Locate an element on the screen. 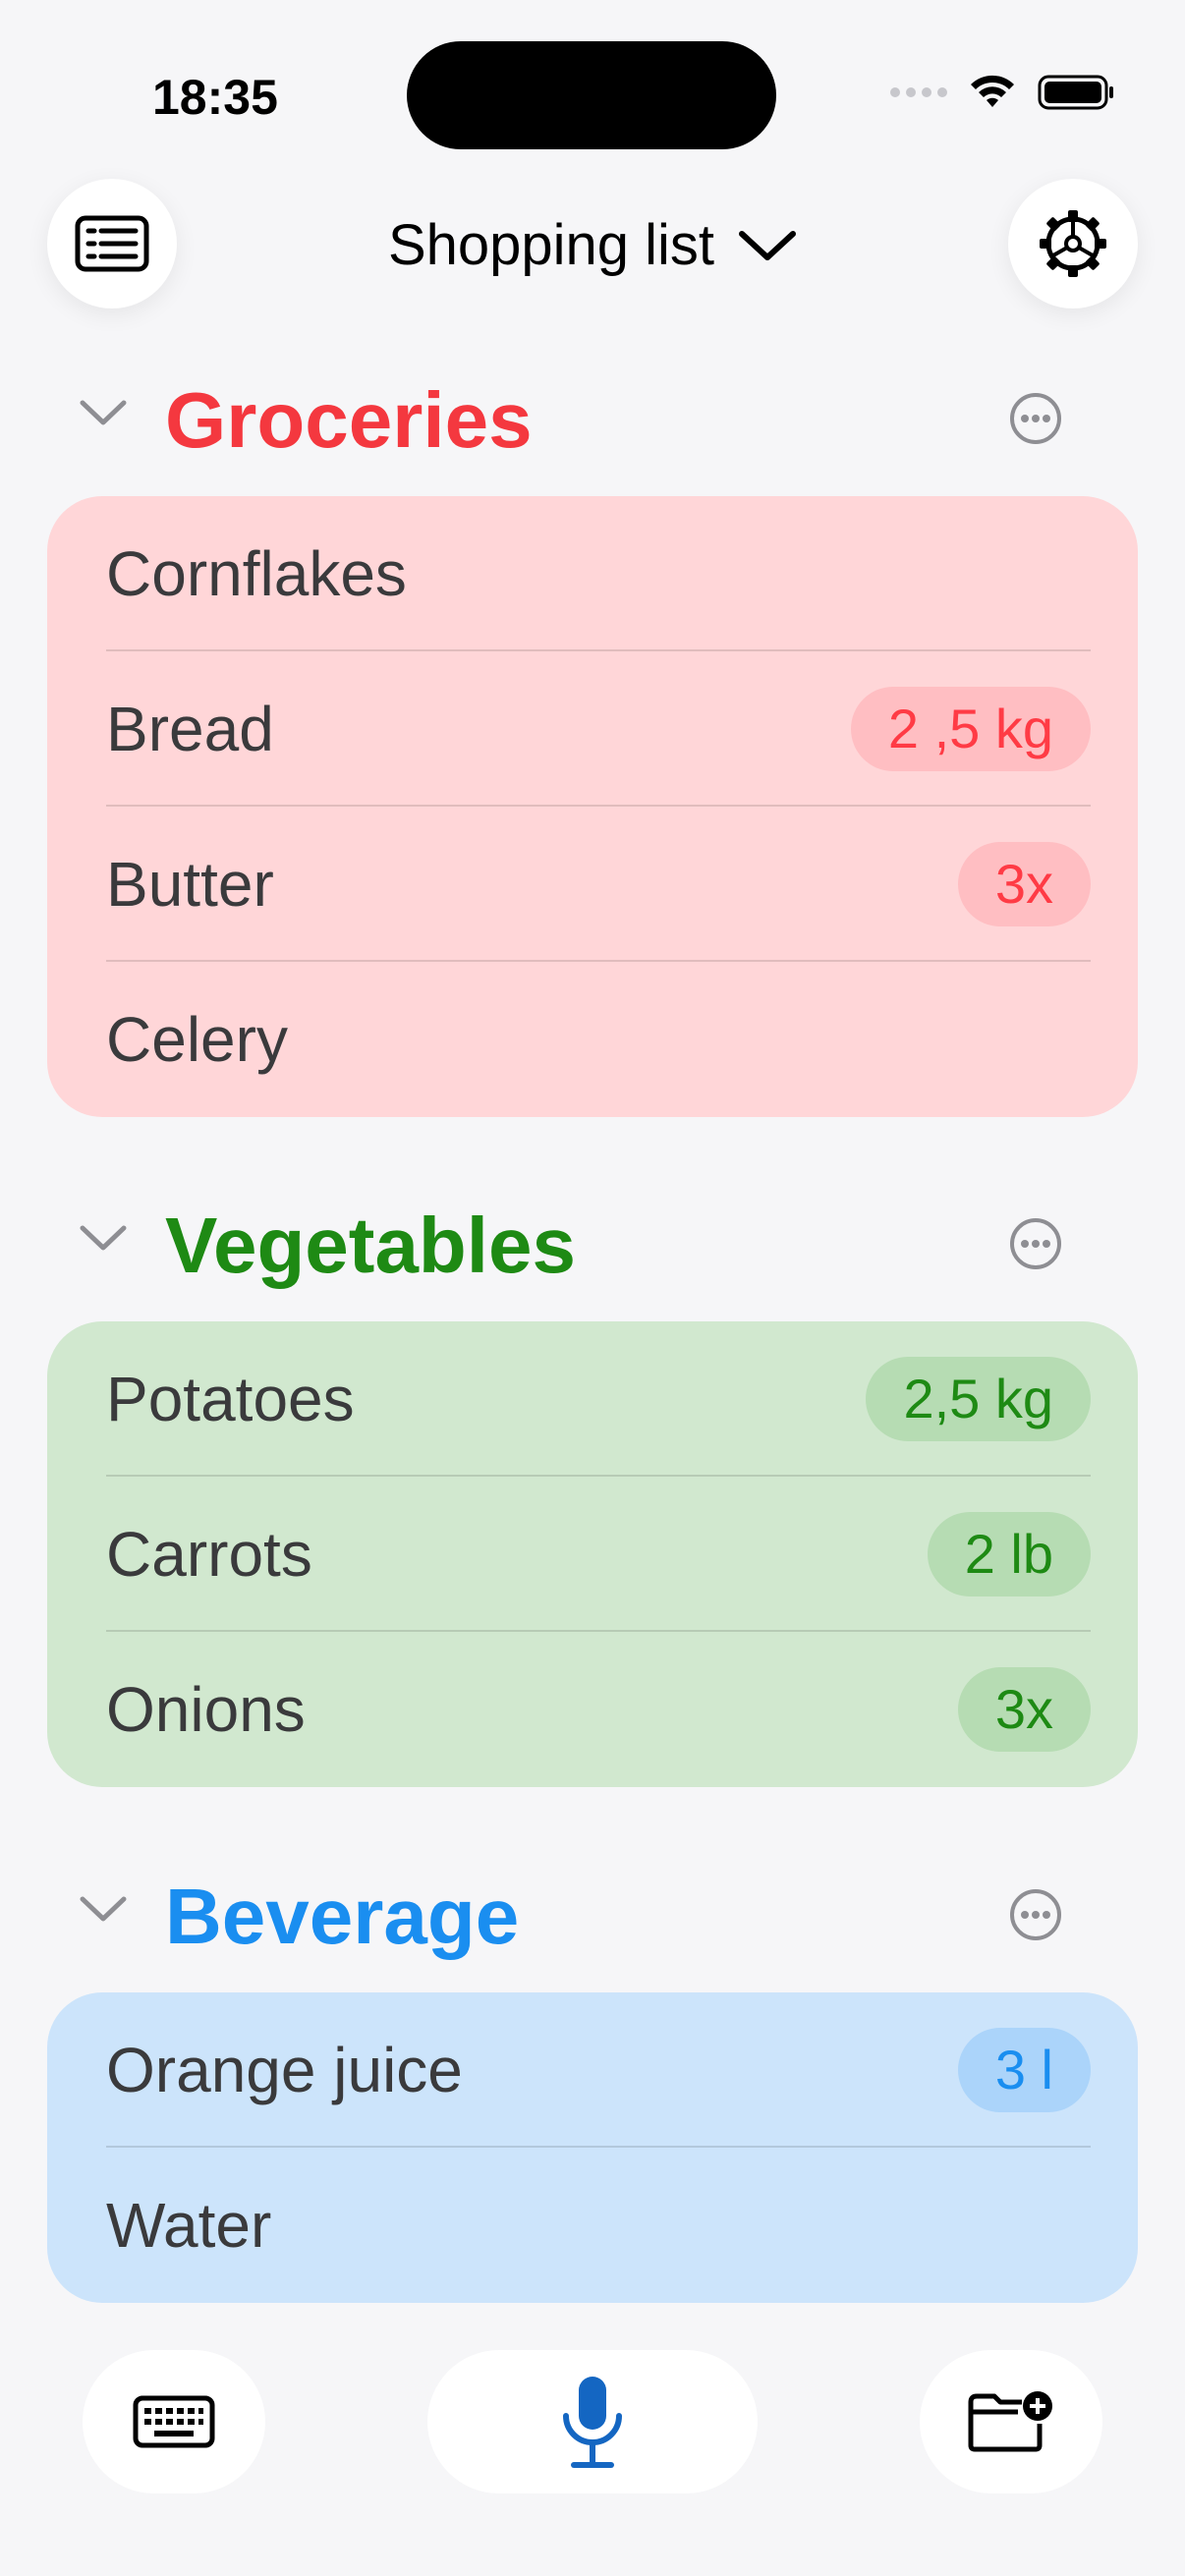 The image size is (1185, 2576). section-header-vegetables: Vegetables is located at coordinates (592, 1243).